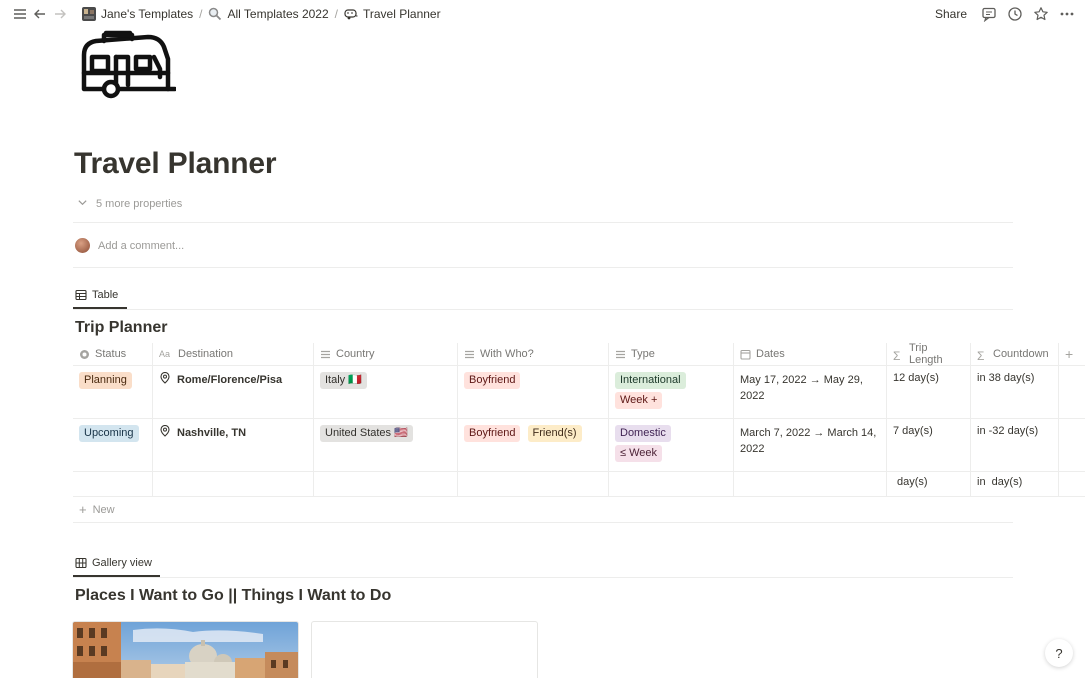 Image resolution: width=1085 pixels, height=678 pixels. Describe the element at coordinates (147, 14) in the screenshot. I see `breadcrumb-label: Jane's Templates` at that location.